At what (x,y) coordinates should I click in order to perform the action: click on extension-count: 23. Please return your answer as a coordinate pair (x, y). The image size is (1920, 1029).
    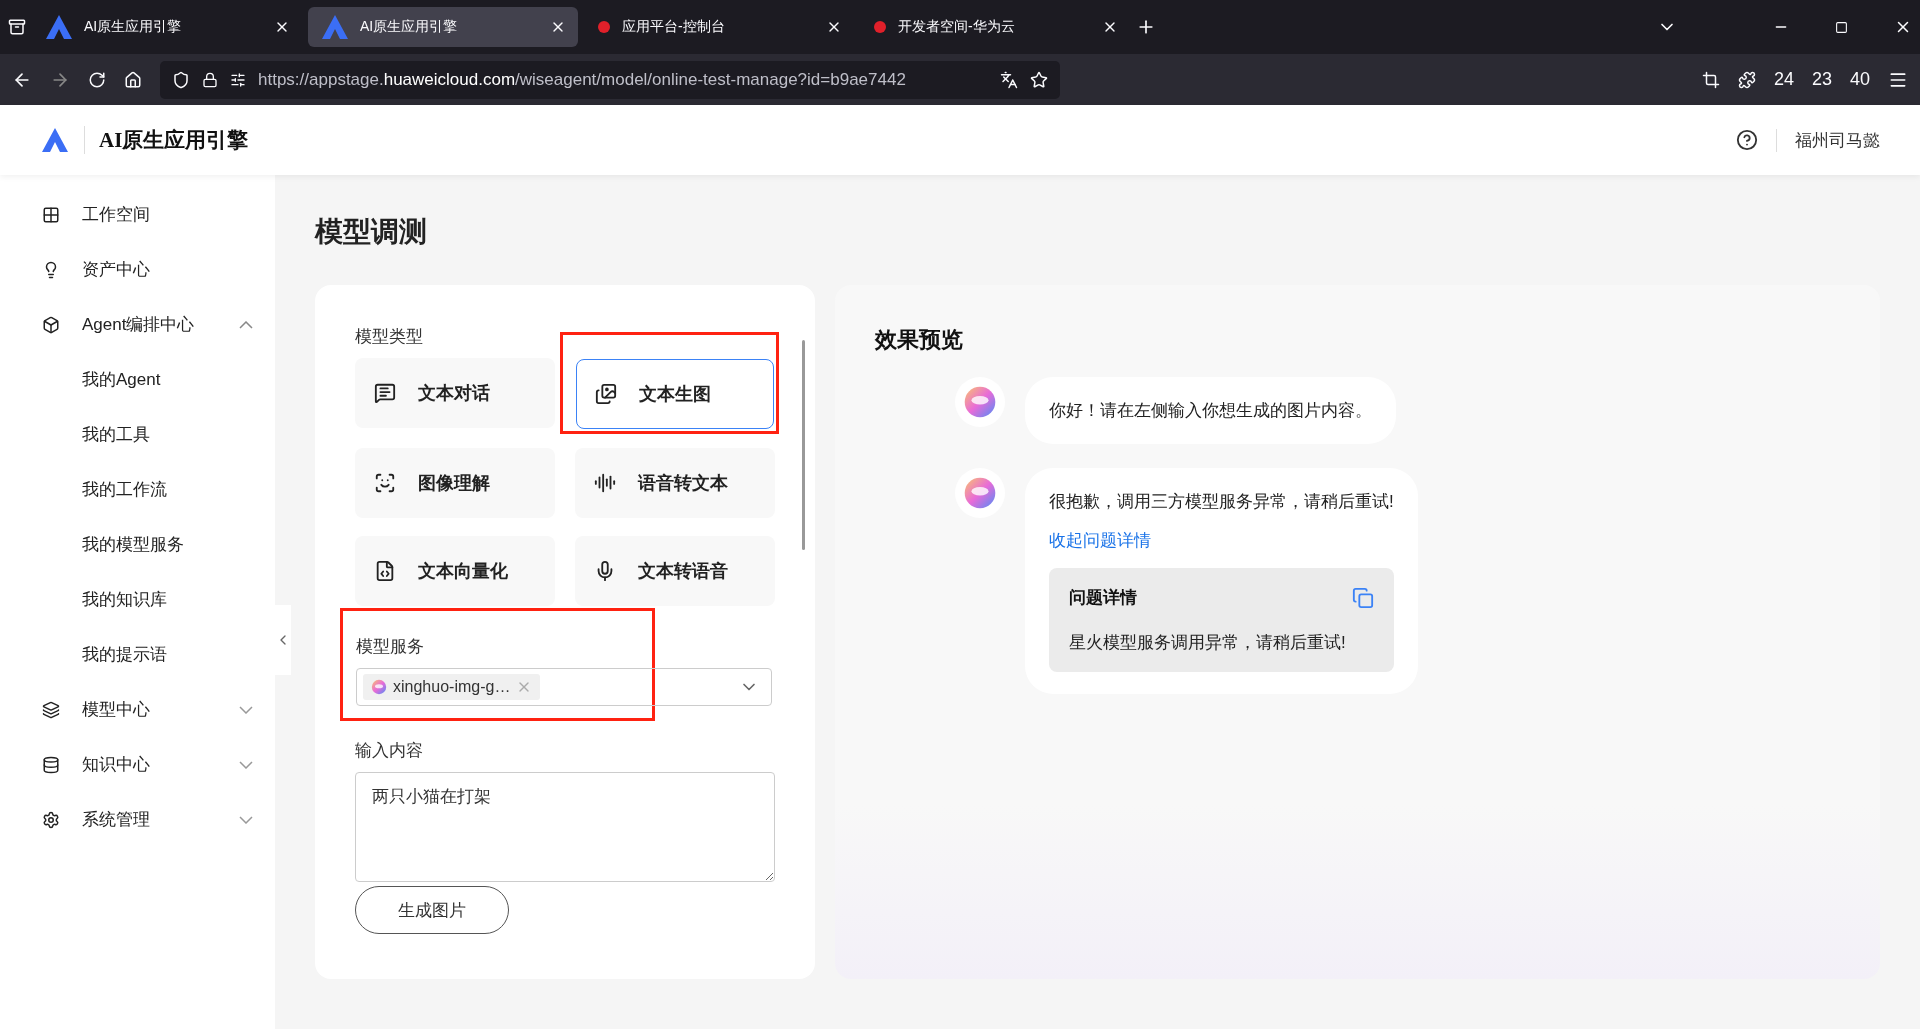
    Looking at the image, I should click on (1821, 79).